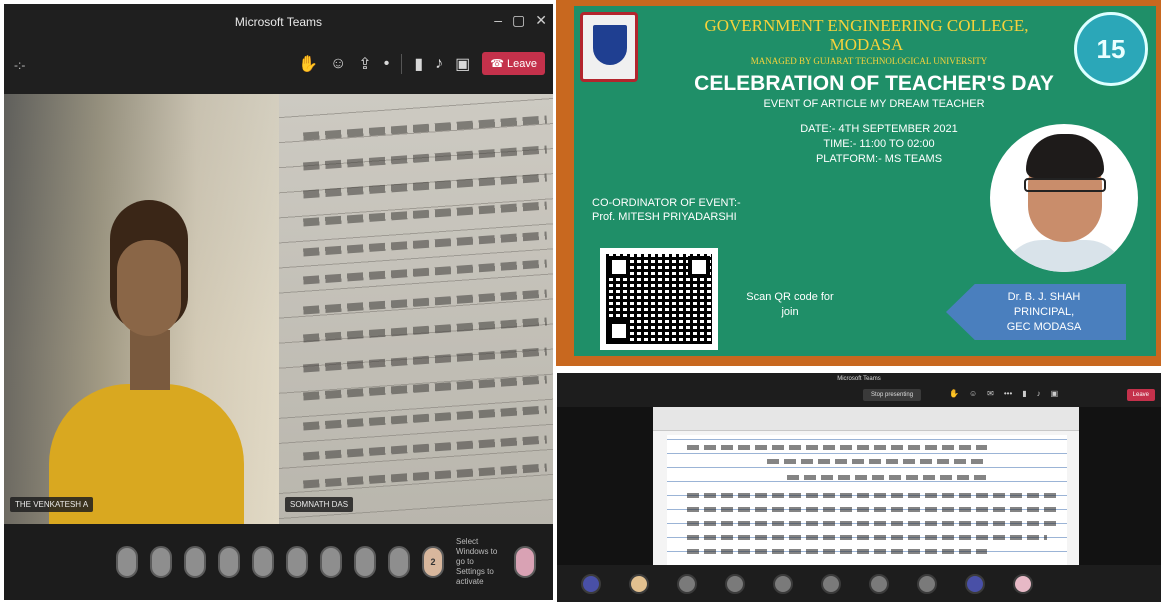 The image size is (1161, 602). Describe the element at coordinates (364, 64) in the screenshot. I see `share-icon: ⇪` at that location.